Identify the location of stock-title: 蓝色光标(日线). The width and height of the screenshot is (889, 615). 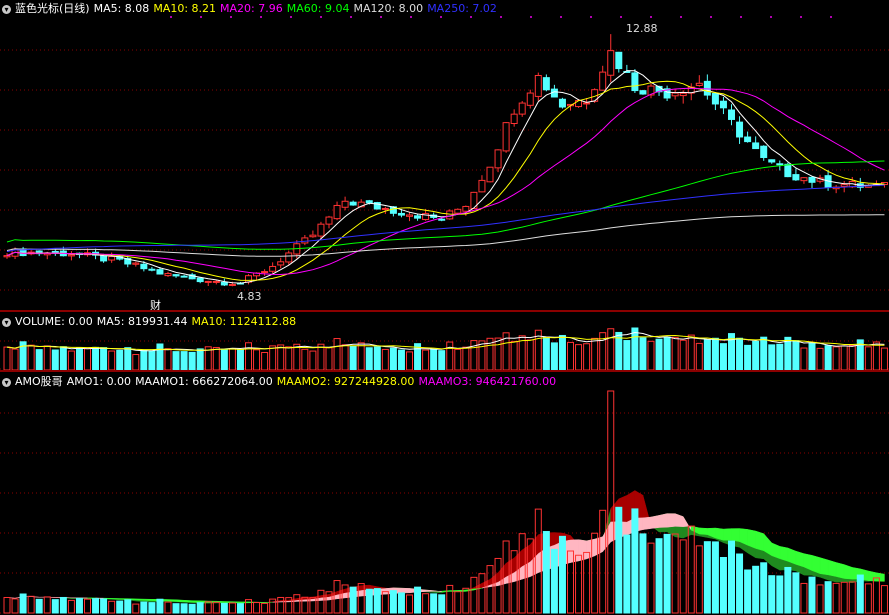
(52, 8).